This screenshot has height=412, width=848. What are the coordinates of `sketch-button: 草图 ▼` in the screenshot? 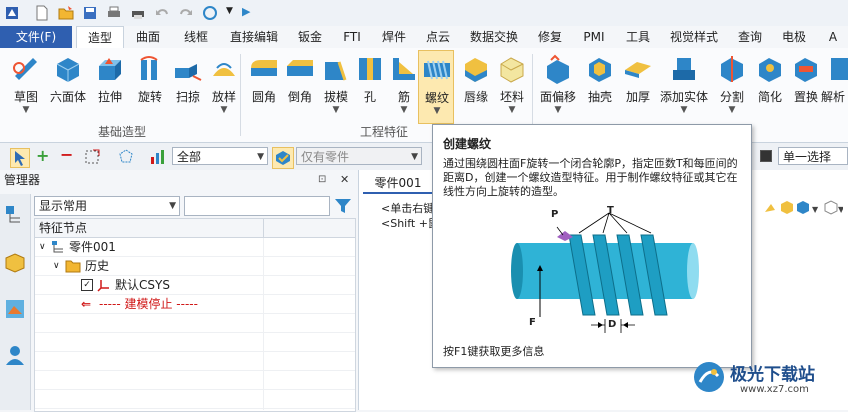 It's located at (26, 86).